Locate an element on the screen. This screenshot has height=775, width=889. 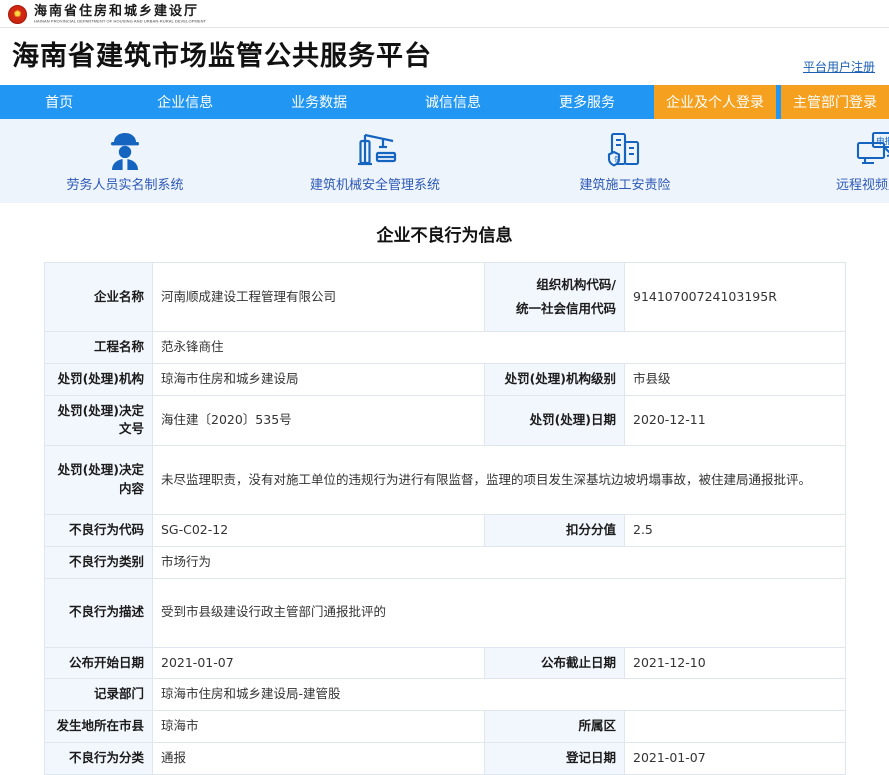
row-value-behavior-class: 通报 is located at coordinates (318, 758).